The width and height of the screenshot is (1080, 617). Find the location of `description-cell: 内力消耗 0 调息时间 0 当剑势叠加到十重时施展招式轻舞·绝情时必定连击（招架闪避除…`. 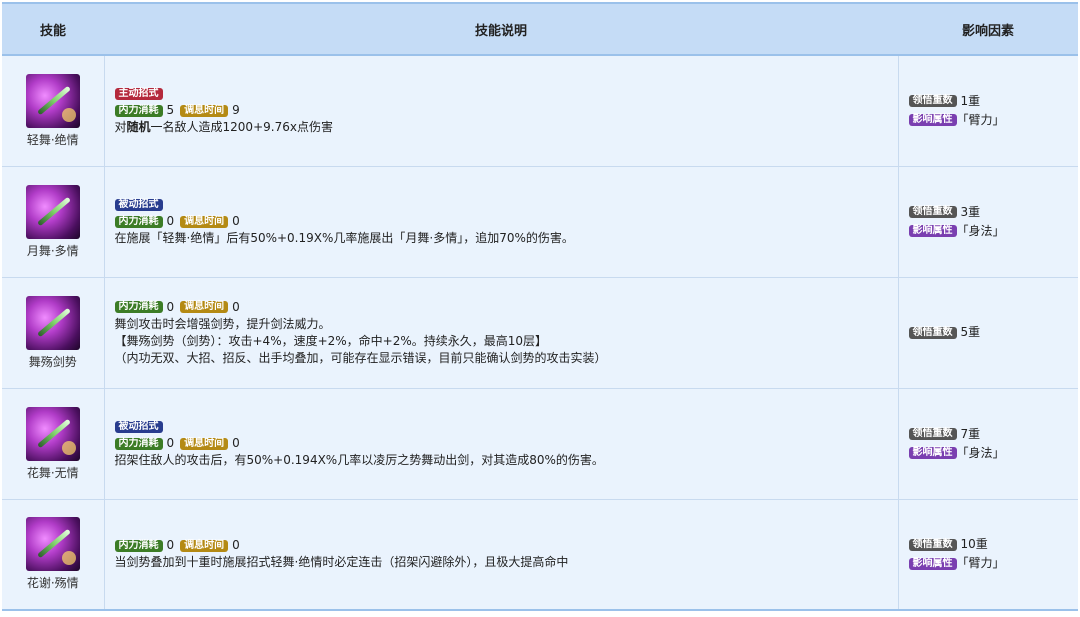

description-cell: 内力消耗 0 调息时间 0 当剑势叠加到十重时施展招式轻舞·绝情时必定连击（招架闪避除… is located at coordinates (501, 555).